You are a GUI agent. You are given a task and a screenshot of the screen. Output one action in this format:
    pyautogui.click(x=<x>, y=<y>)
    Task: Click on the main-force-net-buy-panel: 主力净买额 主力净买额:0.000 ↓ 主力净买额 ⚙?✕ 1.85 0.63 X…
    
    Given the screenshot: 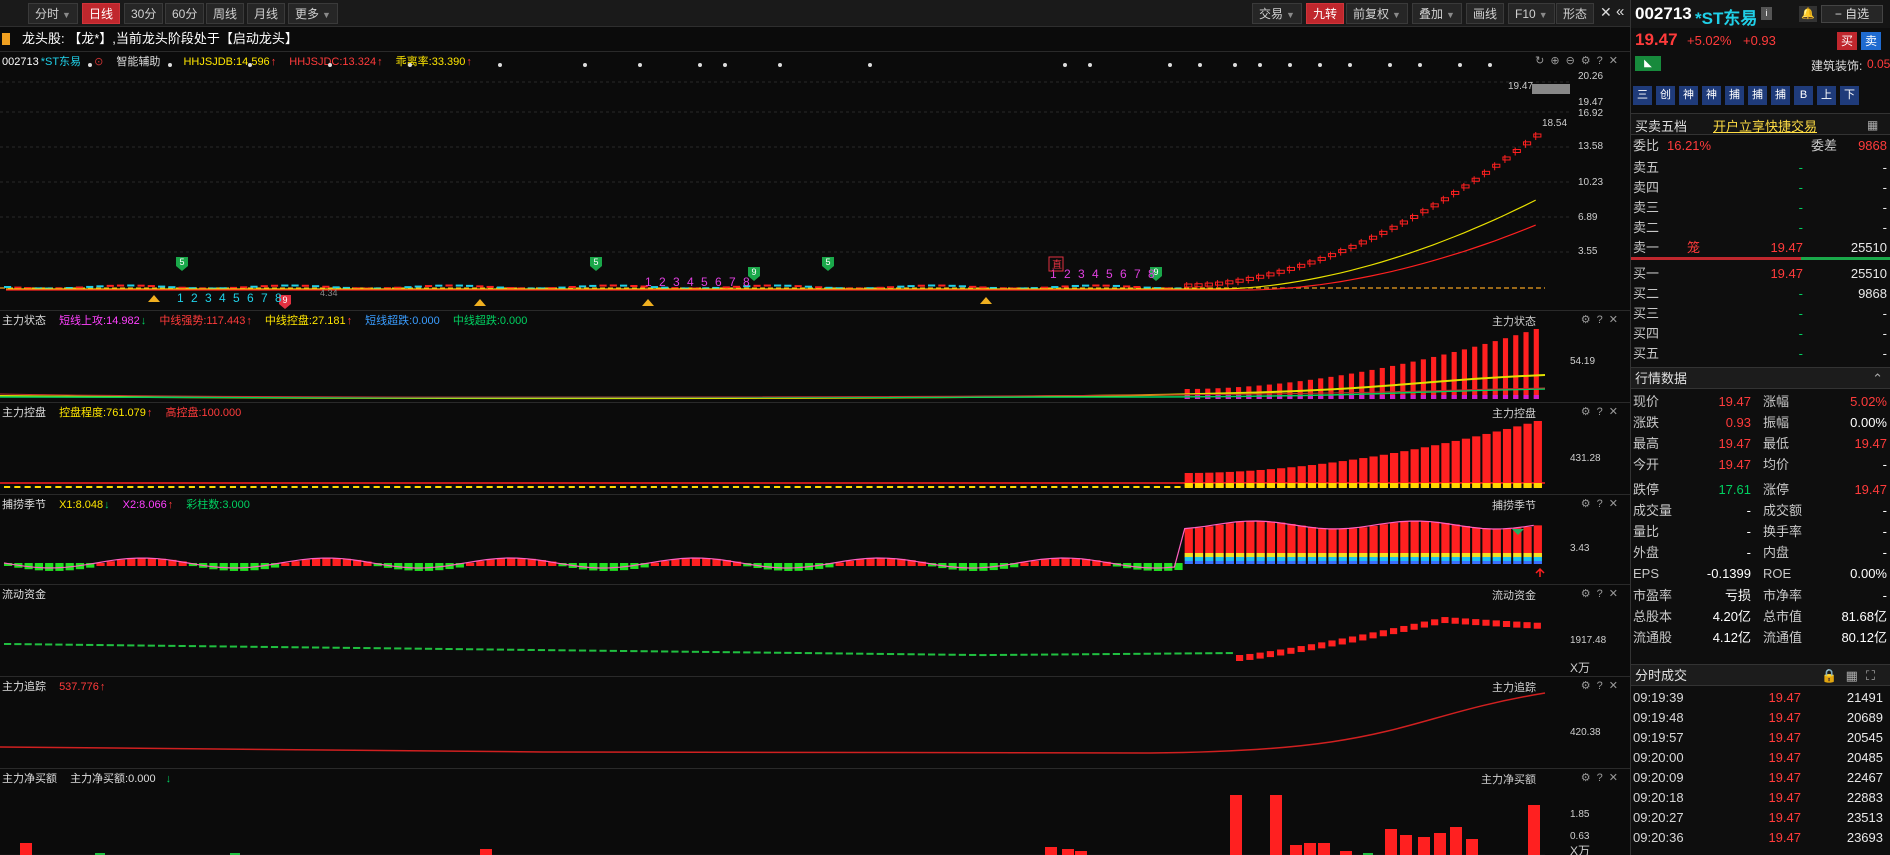 What is the action you would take?
    pyautogui.click(x=815, y=811)
    